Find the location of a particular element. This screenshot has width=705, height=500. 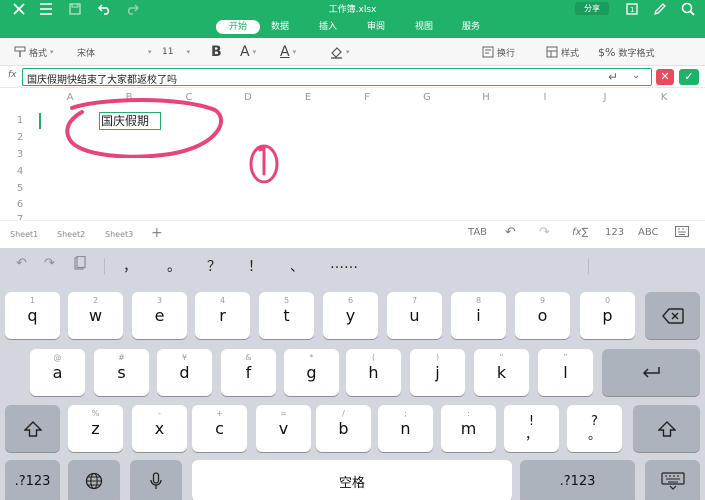

number-keypad-button: 123 is located at coordinates (614, 232).